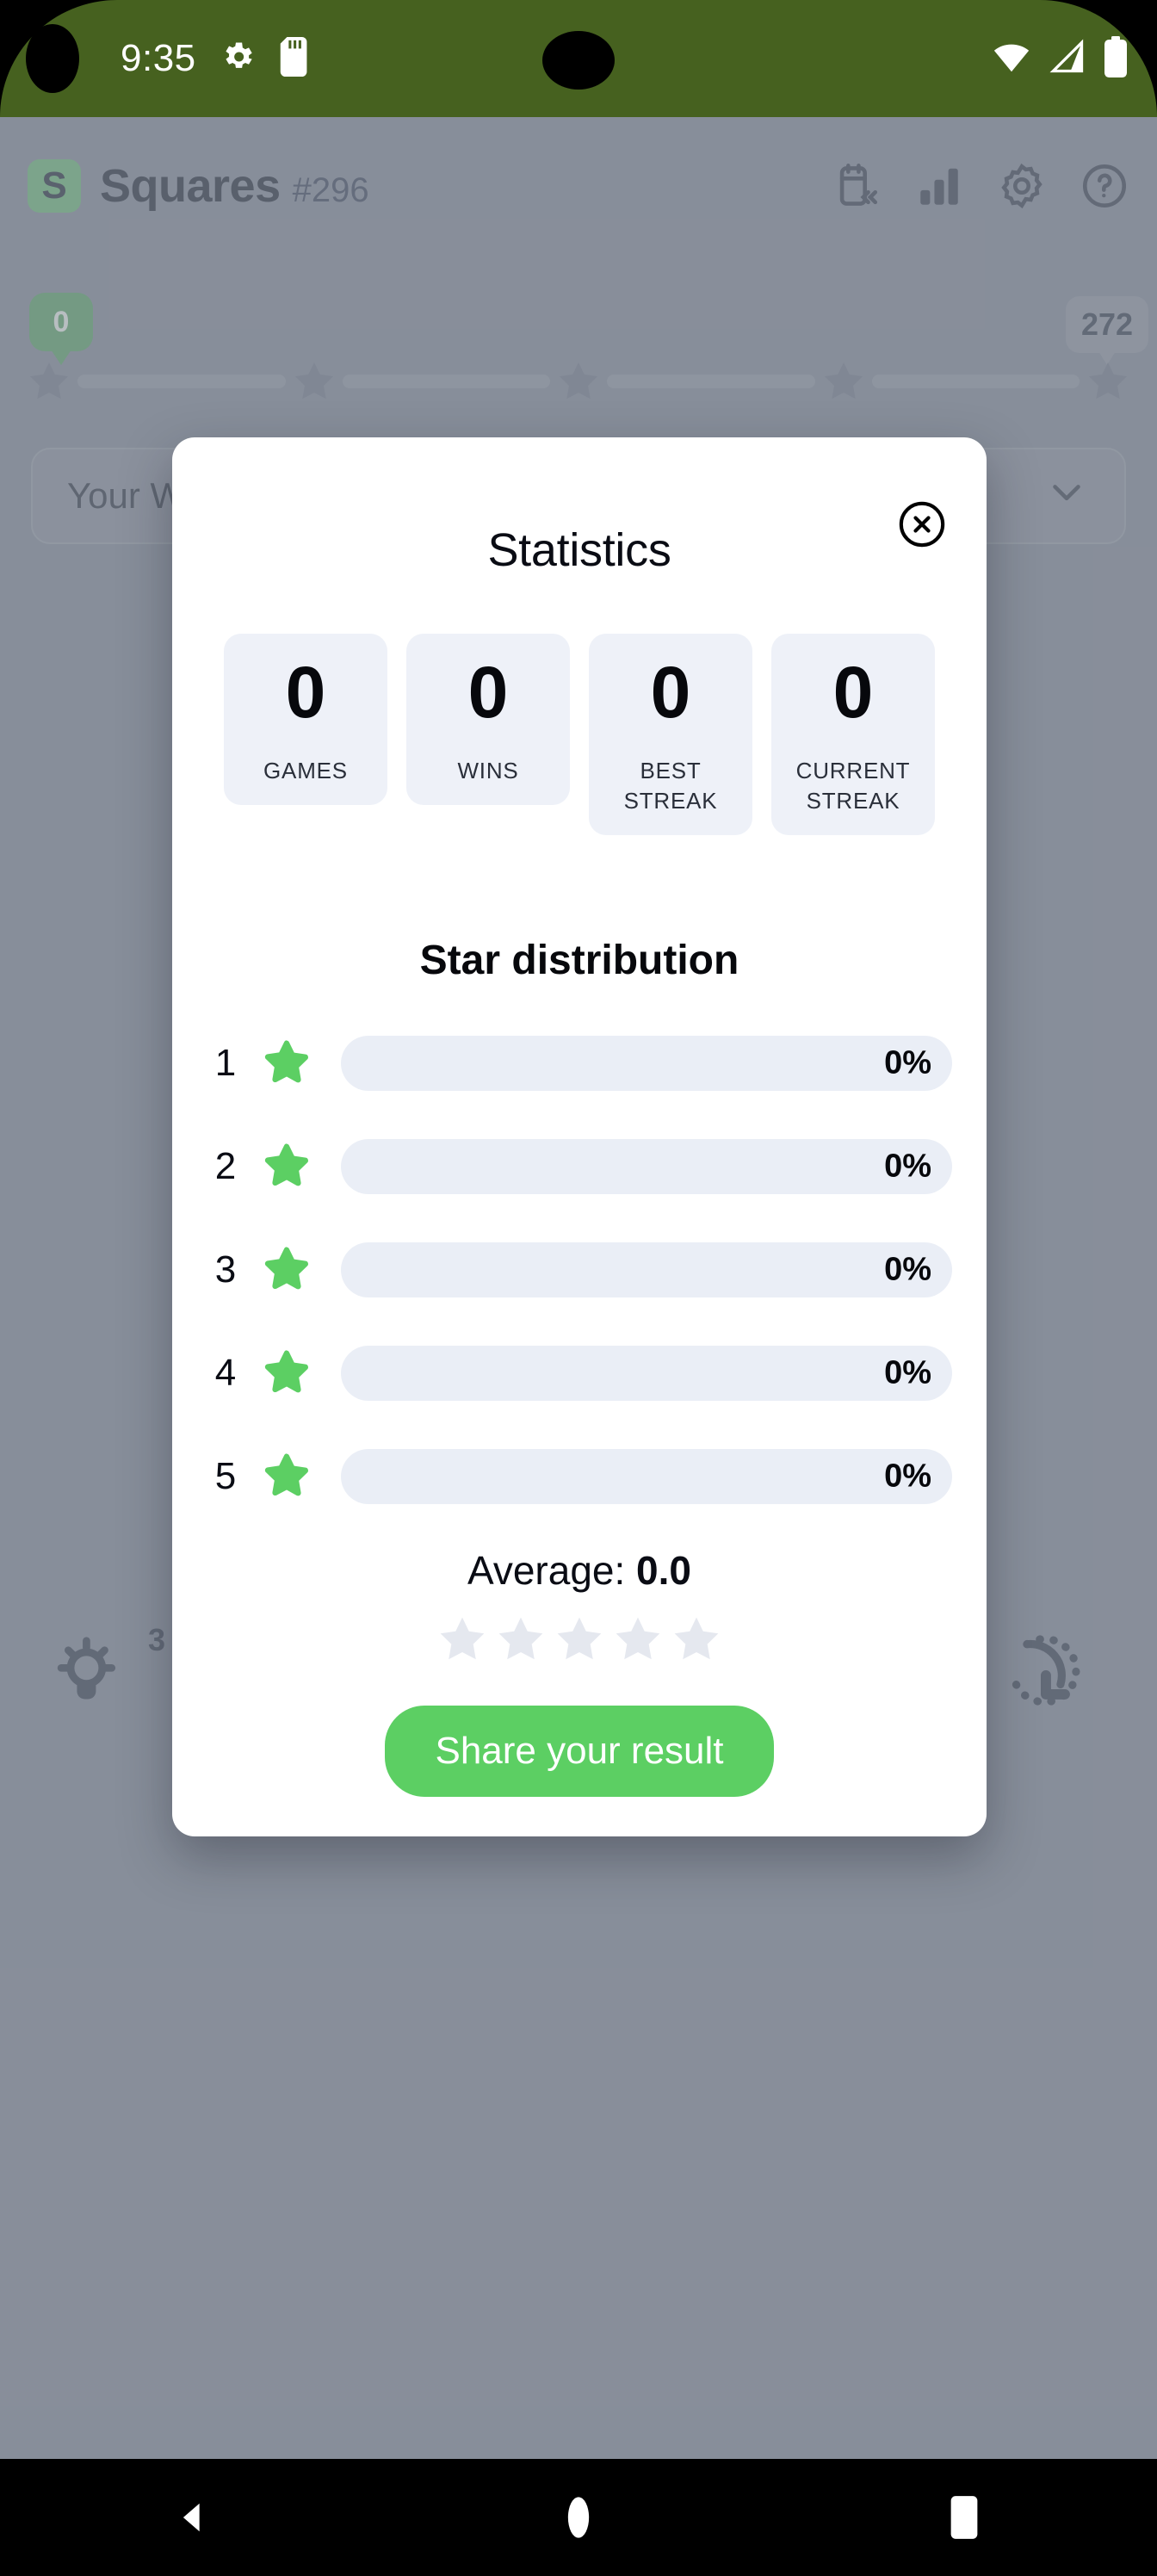 The image size is (1157, 2576). I want to click on average-line: Average: 0.0, so click(579, 1571).